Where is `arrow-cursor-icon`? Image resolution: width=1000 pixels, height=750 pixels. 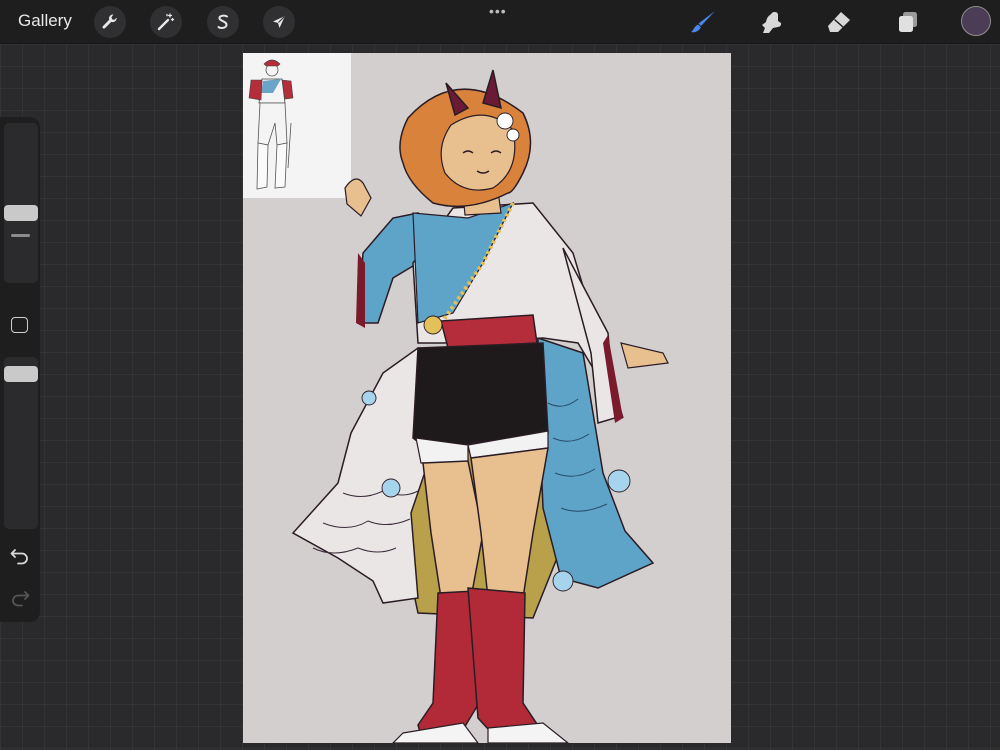
arrow-cursor-icon is located at coordinates (279, 22).